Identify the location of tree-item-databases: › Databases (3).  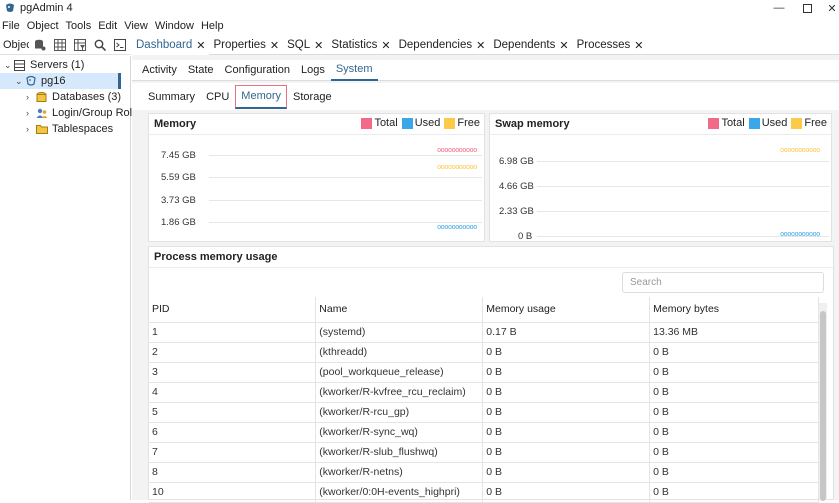
(73, 97).